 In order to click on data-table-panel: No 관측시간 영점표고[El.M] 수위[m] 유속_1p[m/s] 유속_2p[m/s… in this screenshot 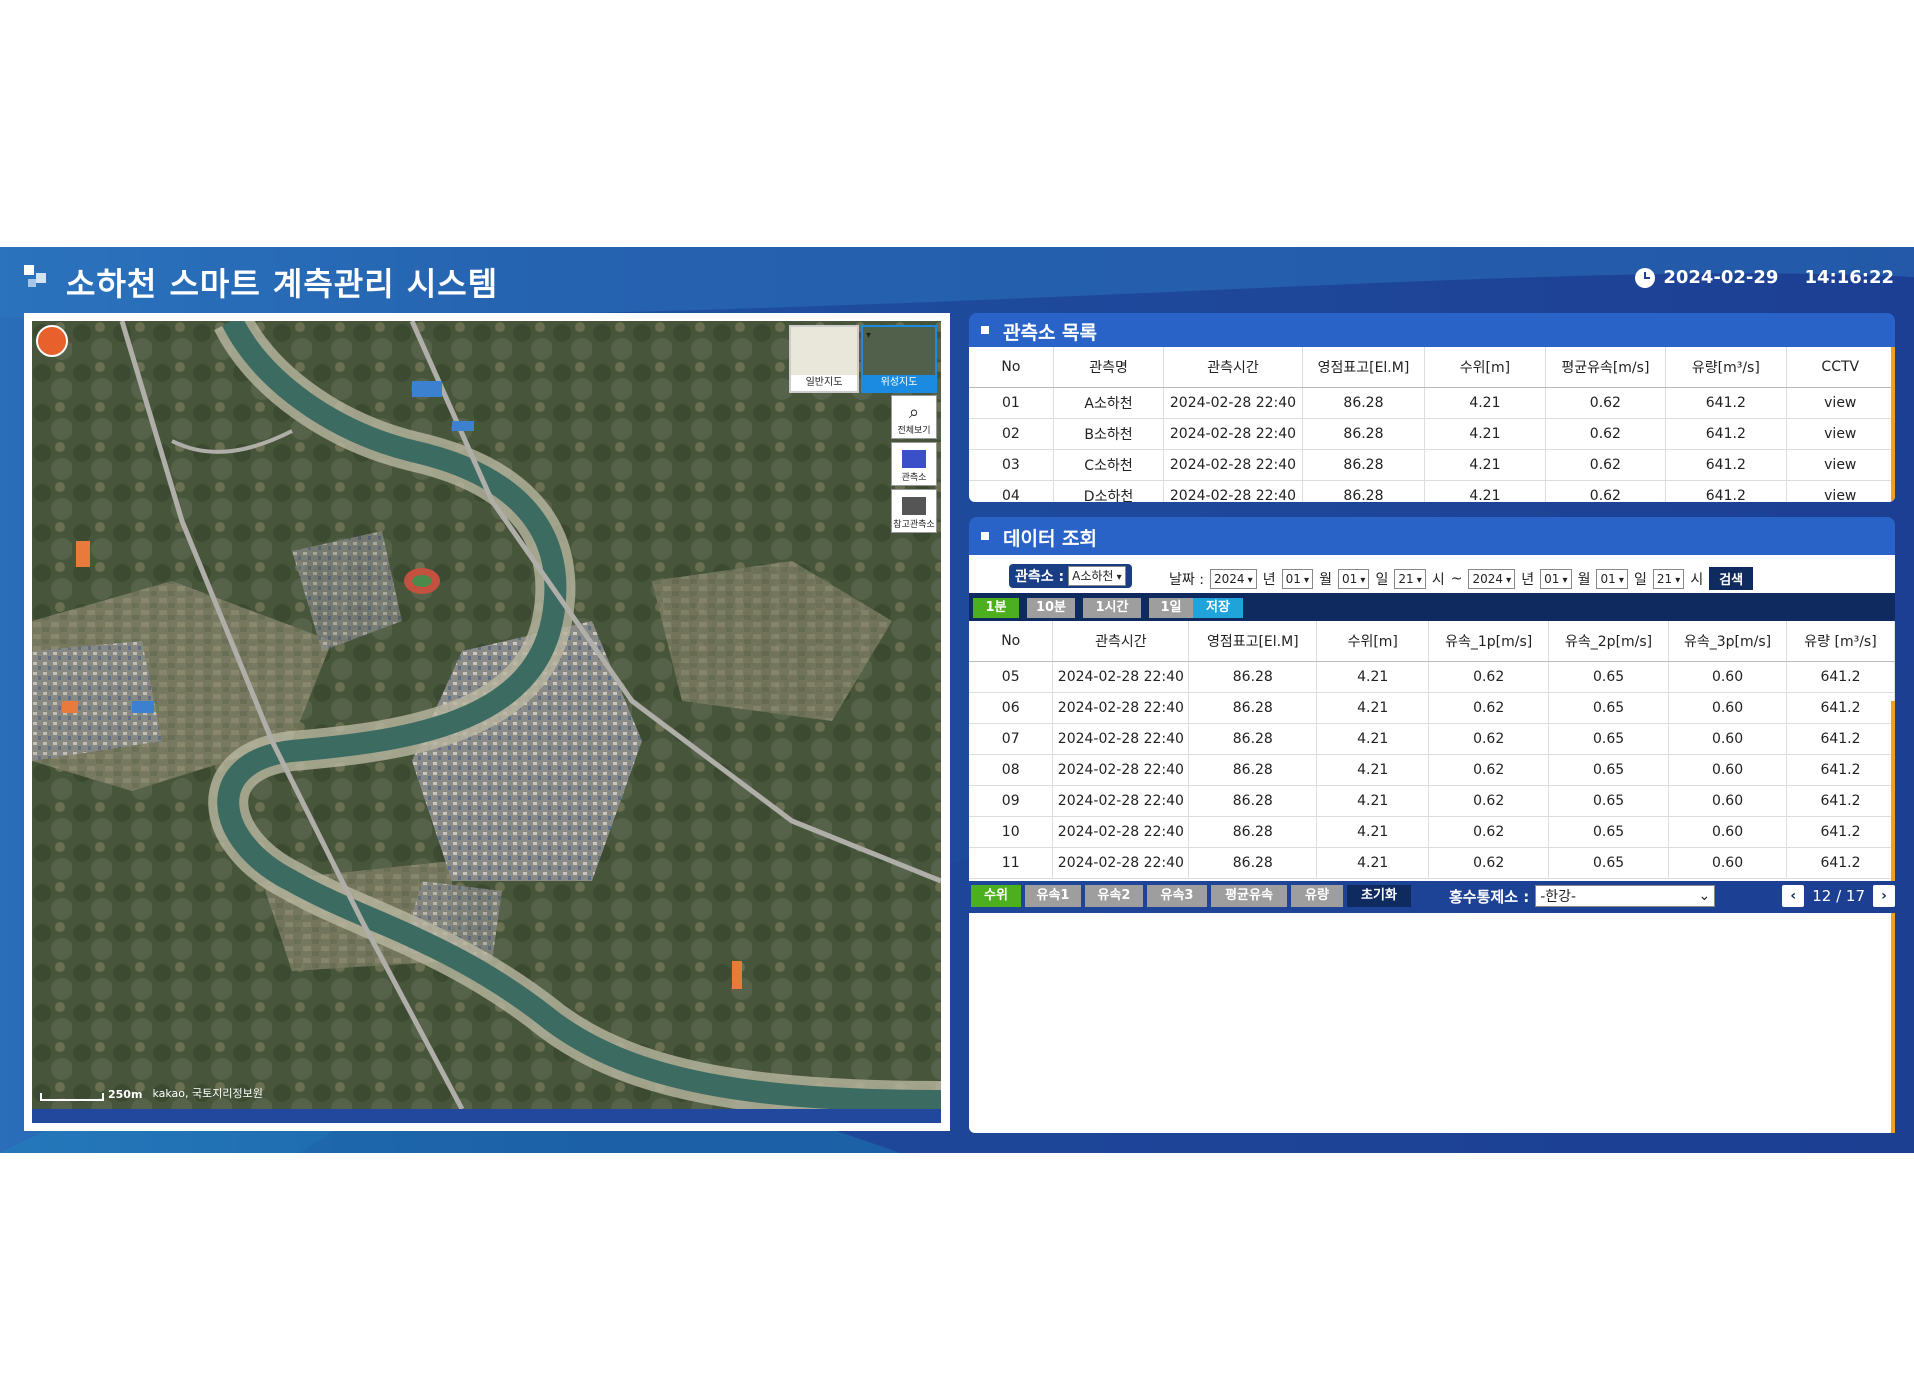, I will do `click(1432, 751)`.